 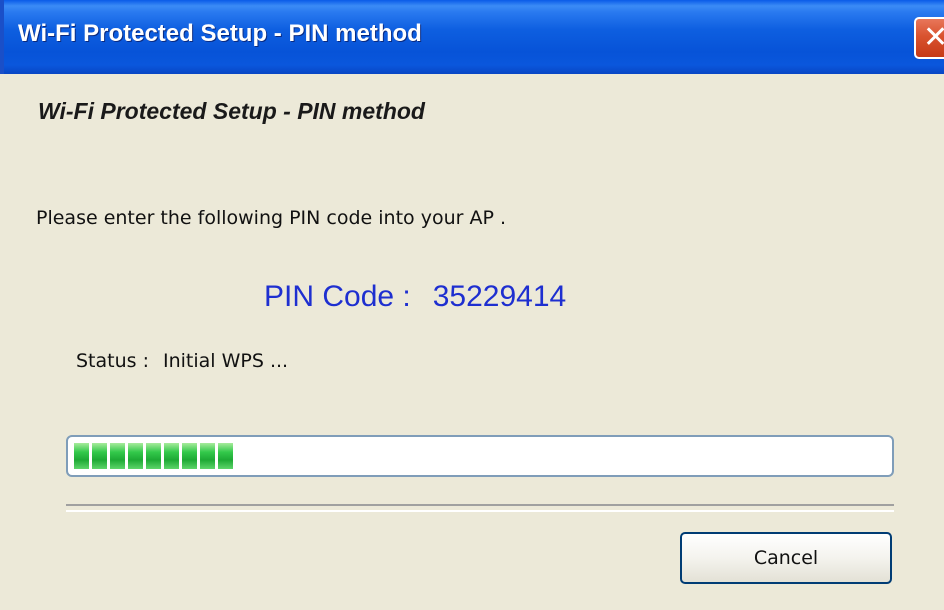 I want to click on pin-code-value: 35229414, so click(x=499, y=296).